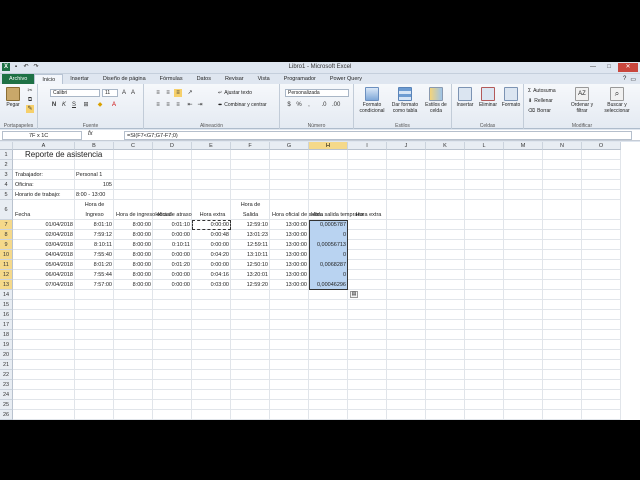 Image resolution: width=640 pixels, height=480 pixels. What do you see at coordinates (44, 255) in the screenshot?
I see `cell: 04/04/2018` at bounding box center [44, 255].